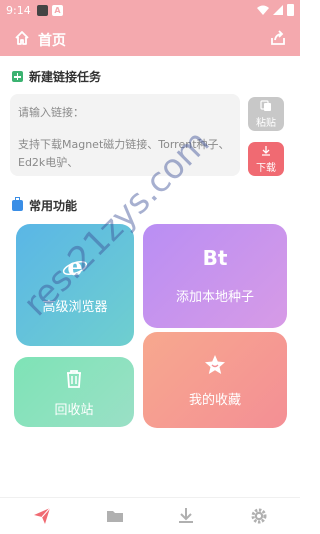 The image size is (320, 534). Describe the element at coordinates (263, 10) in the screenshot. I see `wifi-icon` at that location.